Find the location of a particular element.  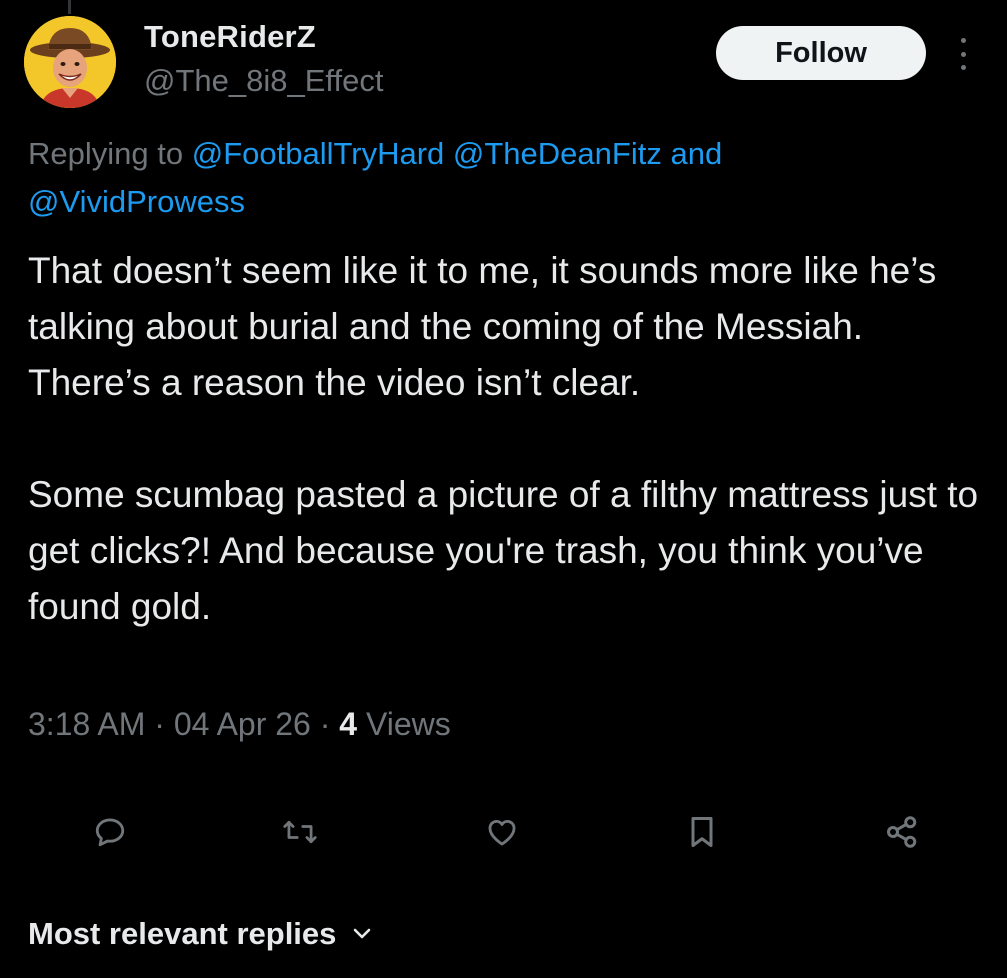

reply-button is located at coordinates (110, 832).